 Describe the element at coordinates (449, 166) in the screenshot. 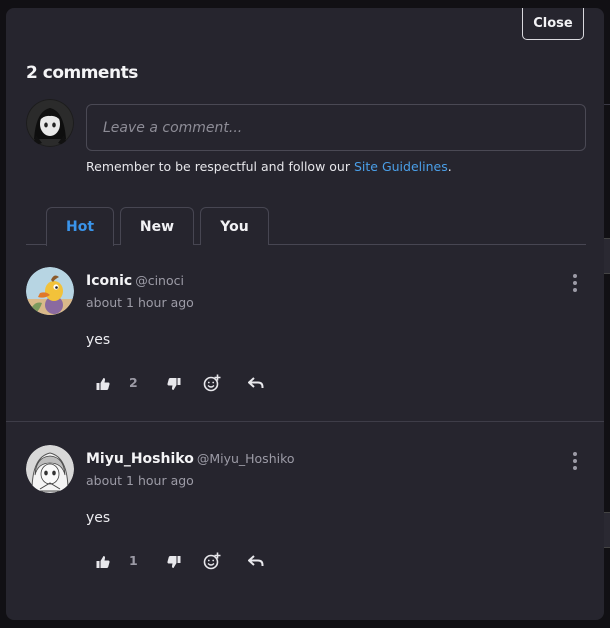

I see `guidelines-suffix: .` at that location.